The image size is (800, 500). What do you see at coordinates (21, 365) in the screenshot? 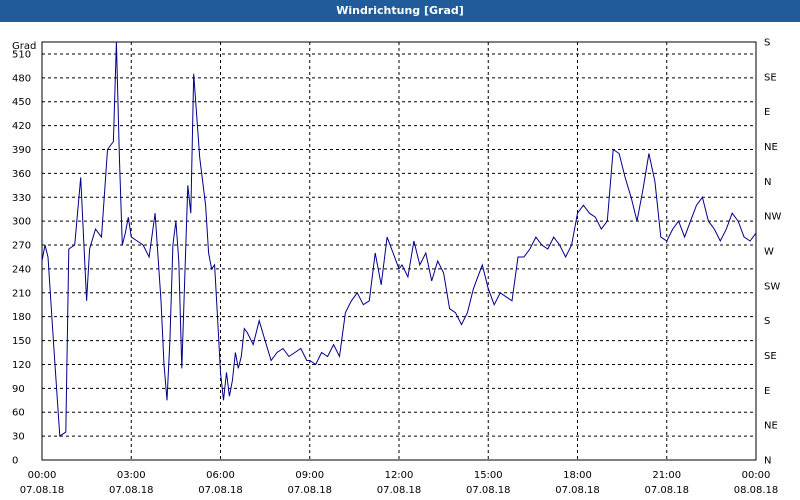
I see `y-tick-label: 120` at bounding box center [21, 365].